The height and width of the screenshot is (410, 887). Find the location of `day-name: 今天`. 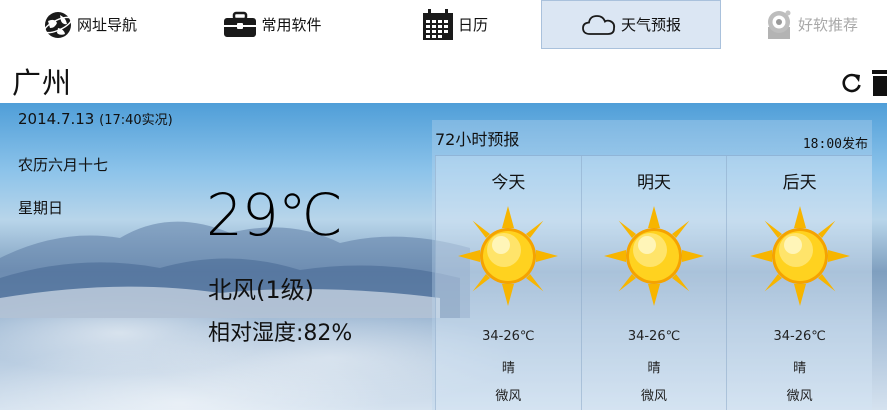

day-name: 今天 is located at coordinates (508, 183).